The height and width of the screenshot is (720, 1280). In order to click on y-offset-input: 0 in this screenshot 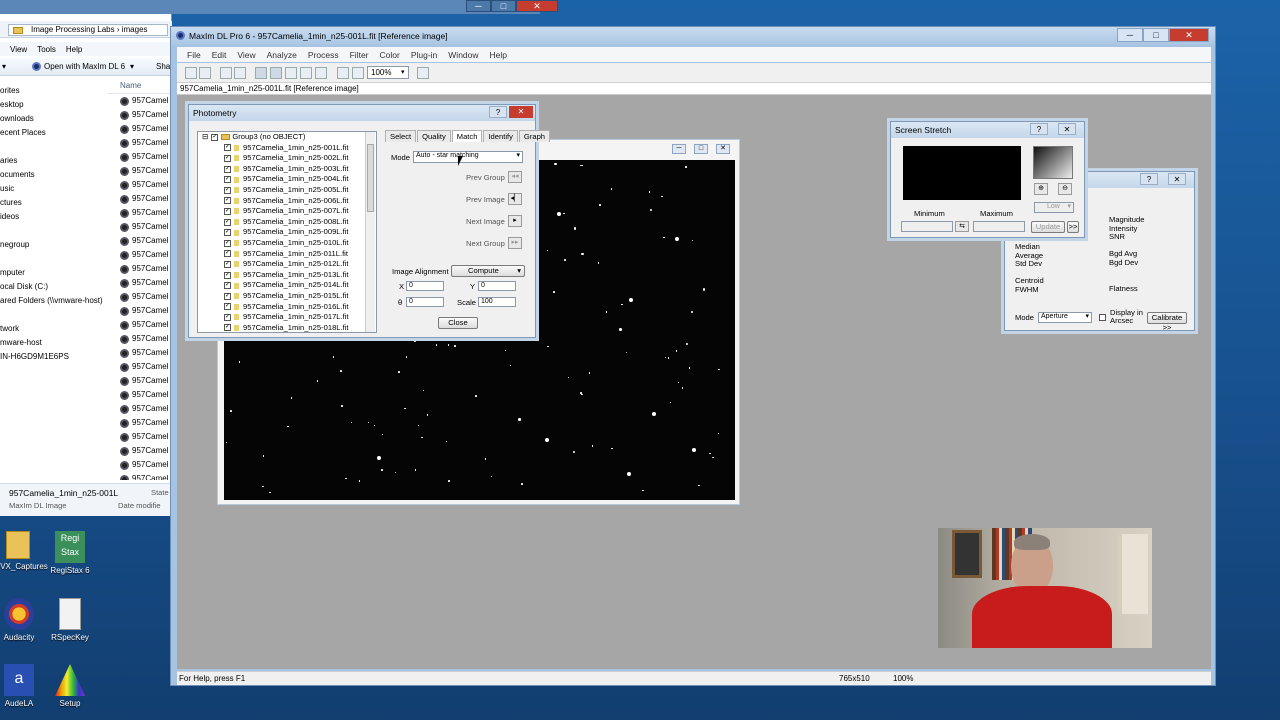, I will do `click(497, 286)`.